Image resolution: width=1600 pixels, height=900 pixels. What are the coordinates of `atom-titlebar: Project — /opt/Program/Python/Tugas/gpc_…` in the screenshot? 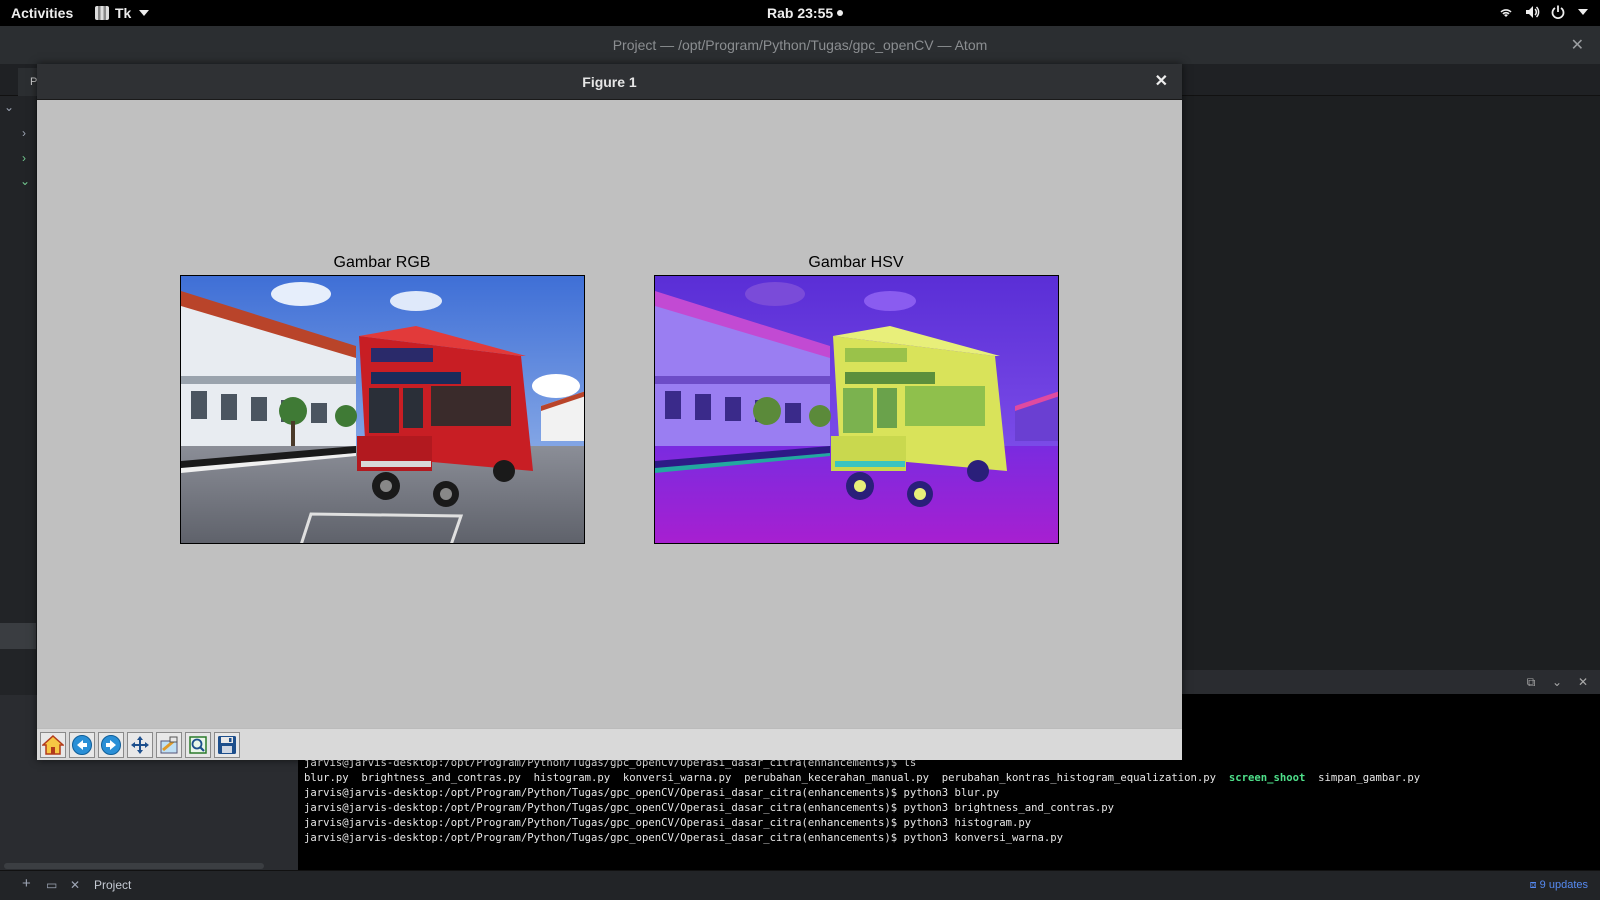 It's located at (800, 45).